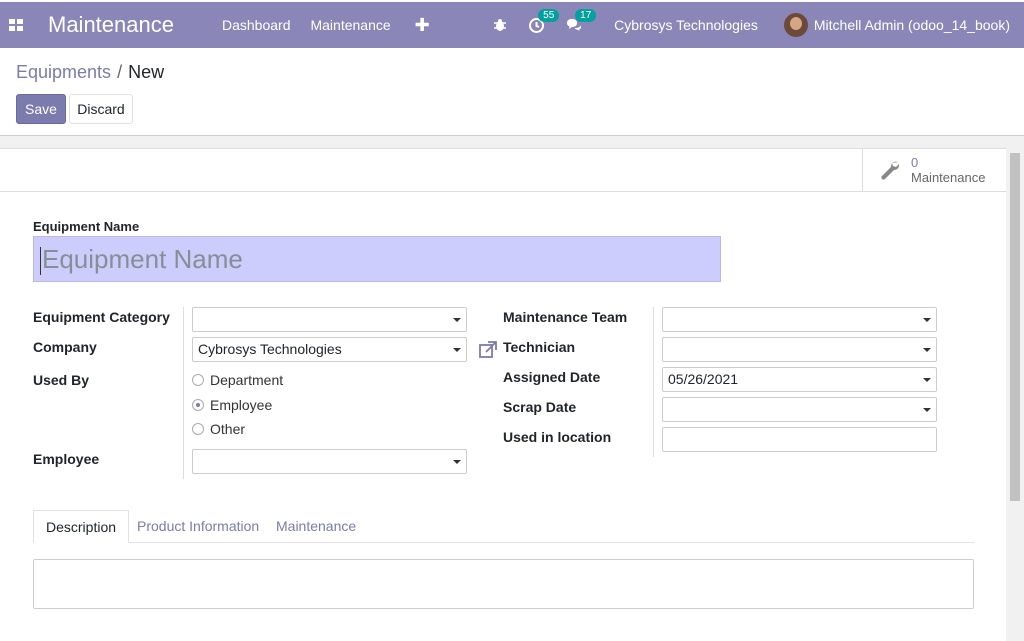  I want to click on message-count-badge: 17, so click(586, 15).